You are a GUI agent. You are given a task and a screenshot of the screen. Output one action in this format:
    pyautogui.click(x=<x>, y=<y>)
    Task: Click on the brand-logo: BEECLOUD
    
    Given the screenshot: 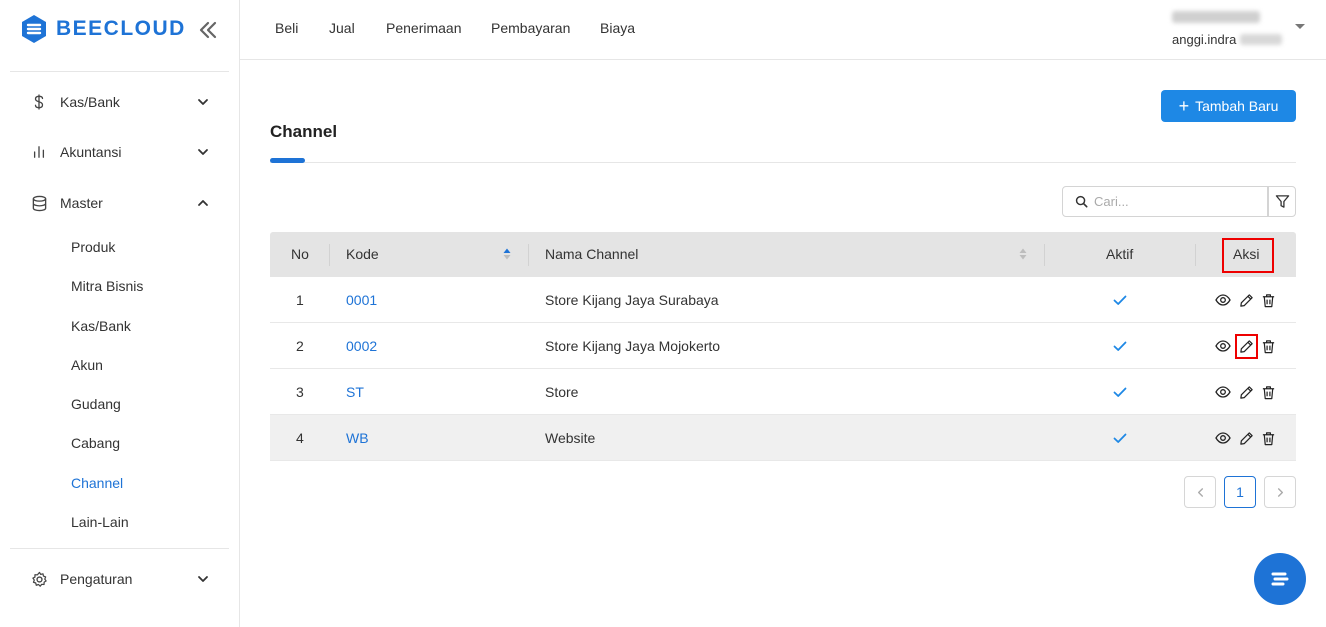 What is the action you would take?
    pyautogui.click(x=103, y=29)
    